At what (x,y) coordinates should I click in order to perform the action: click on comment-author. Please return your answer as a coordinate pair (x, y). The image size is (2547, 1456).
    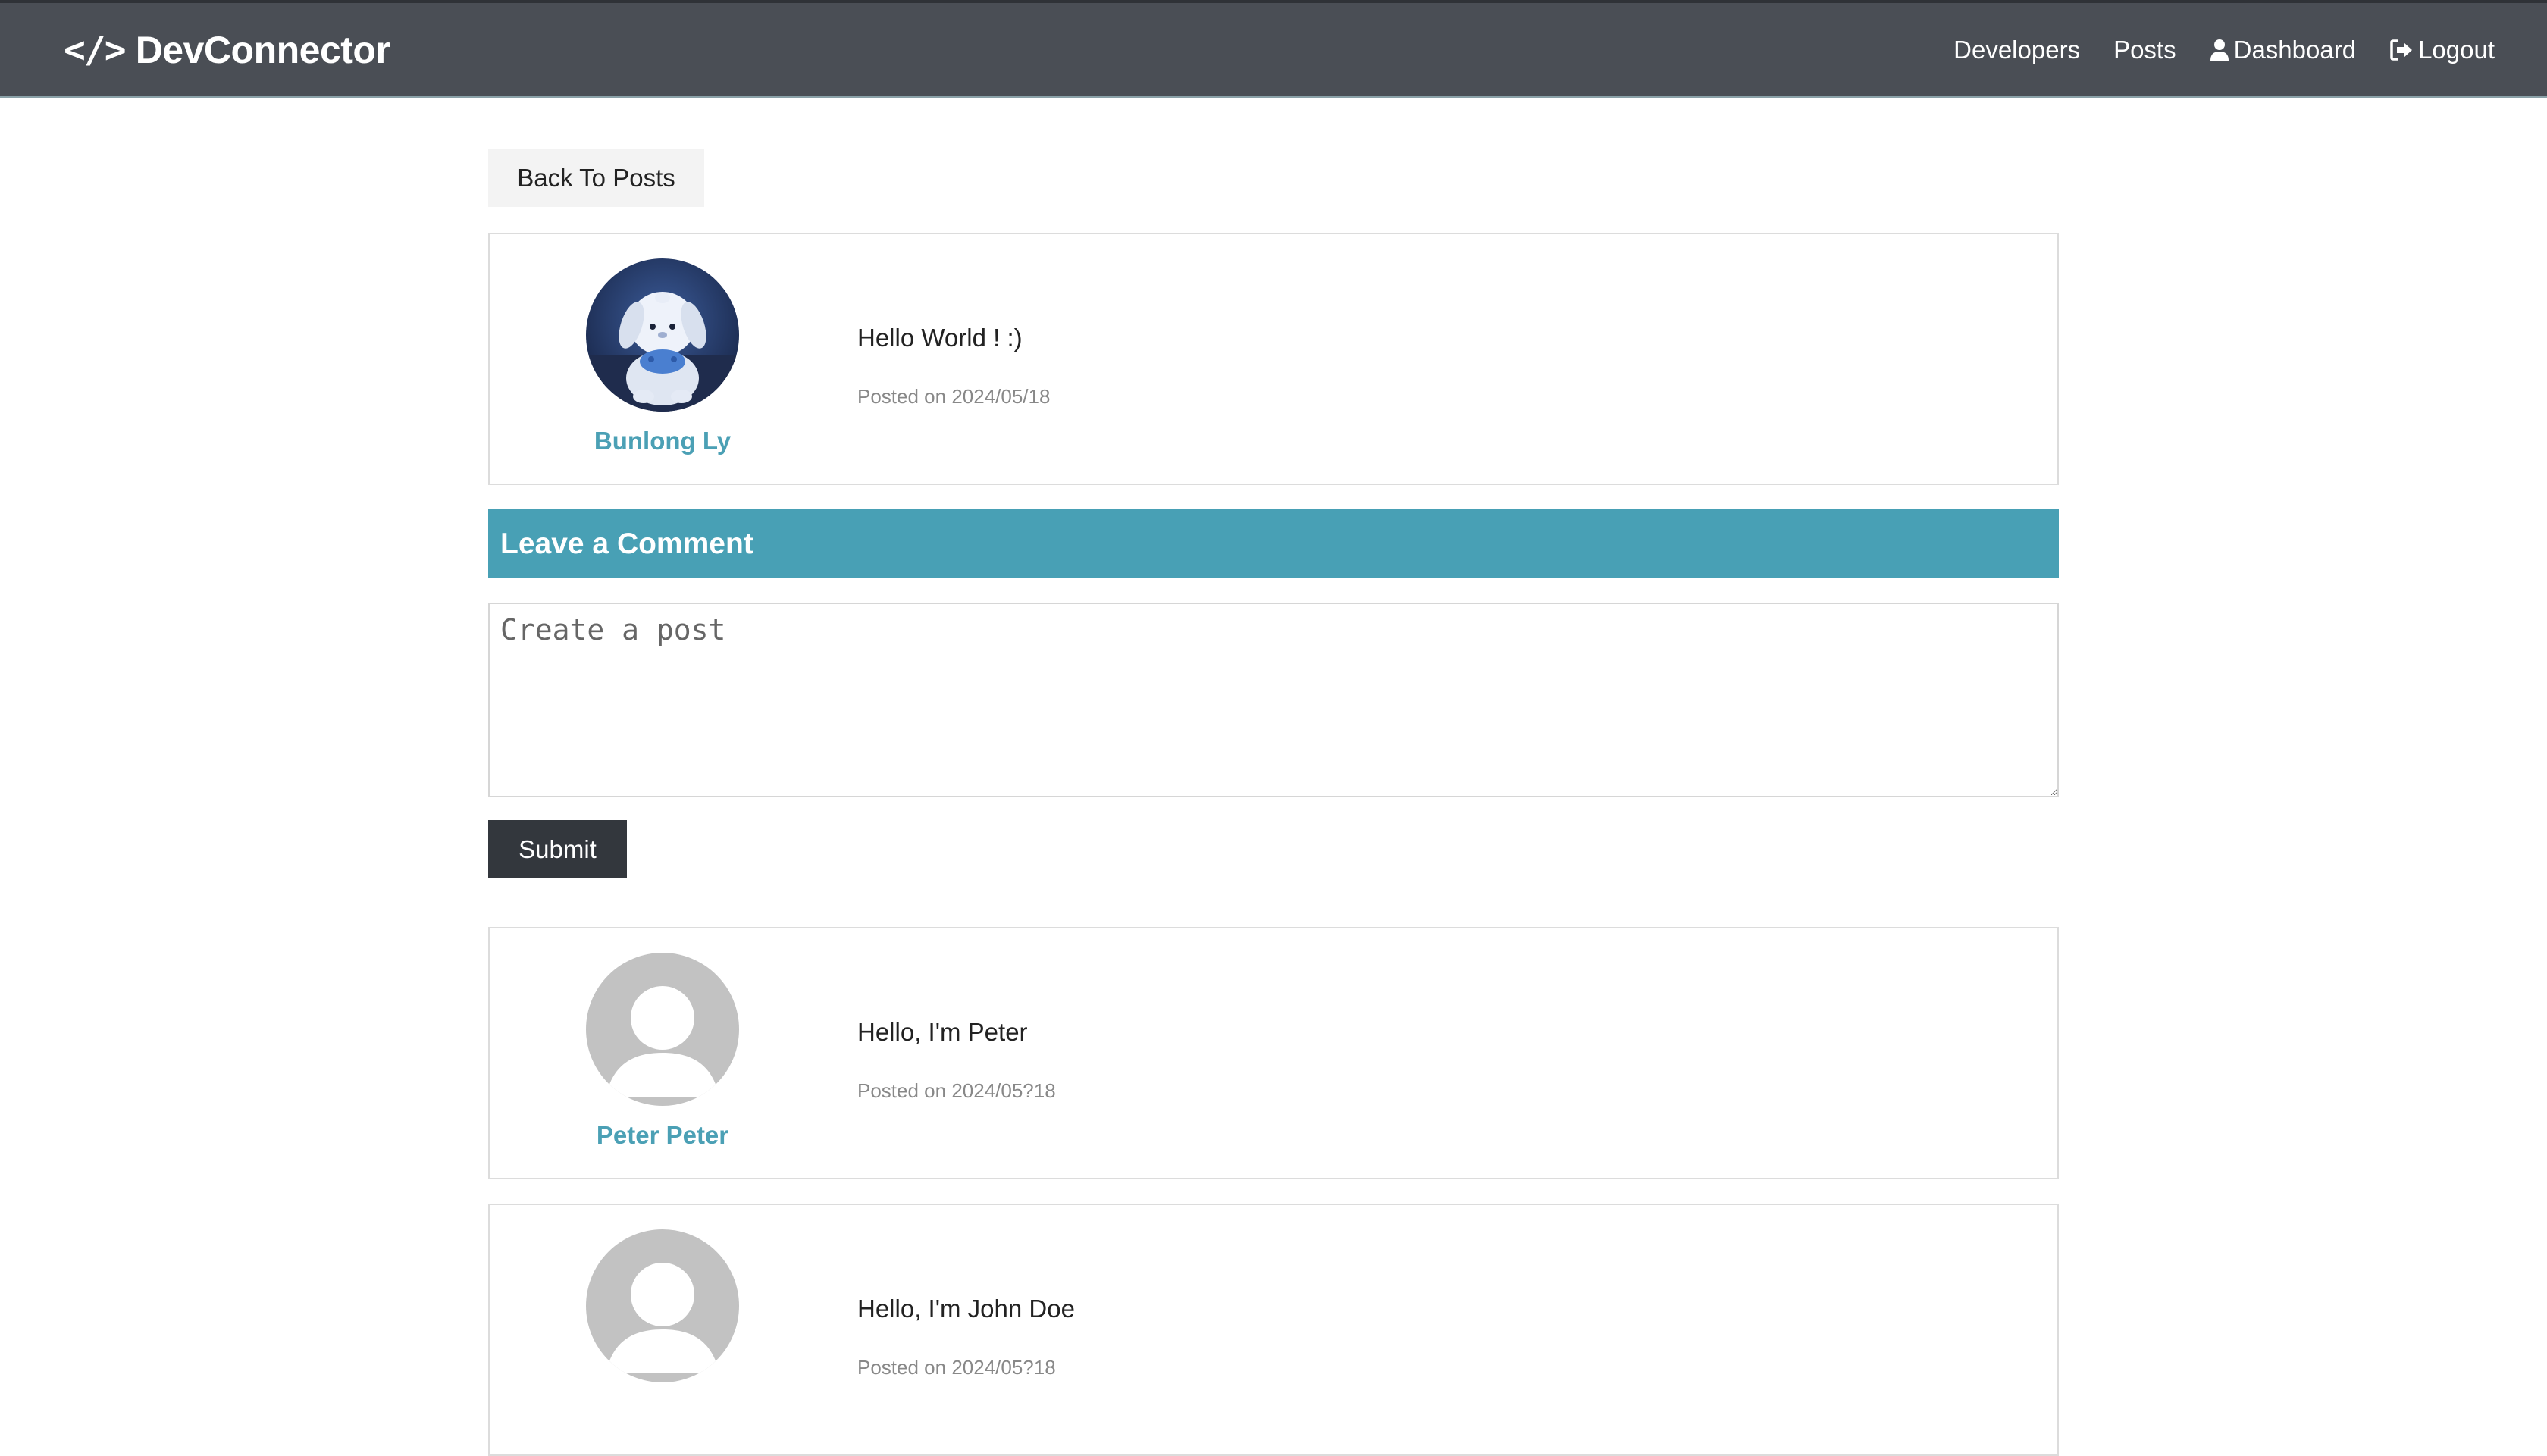
    Looking at the image, I should click on (662, 1313).